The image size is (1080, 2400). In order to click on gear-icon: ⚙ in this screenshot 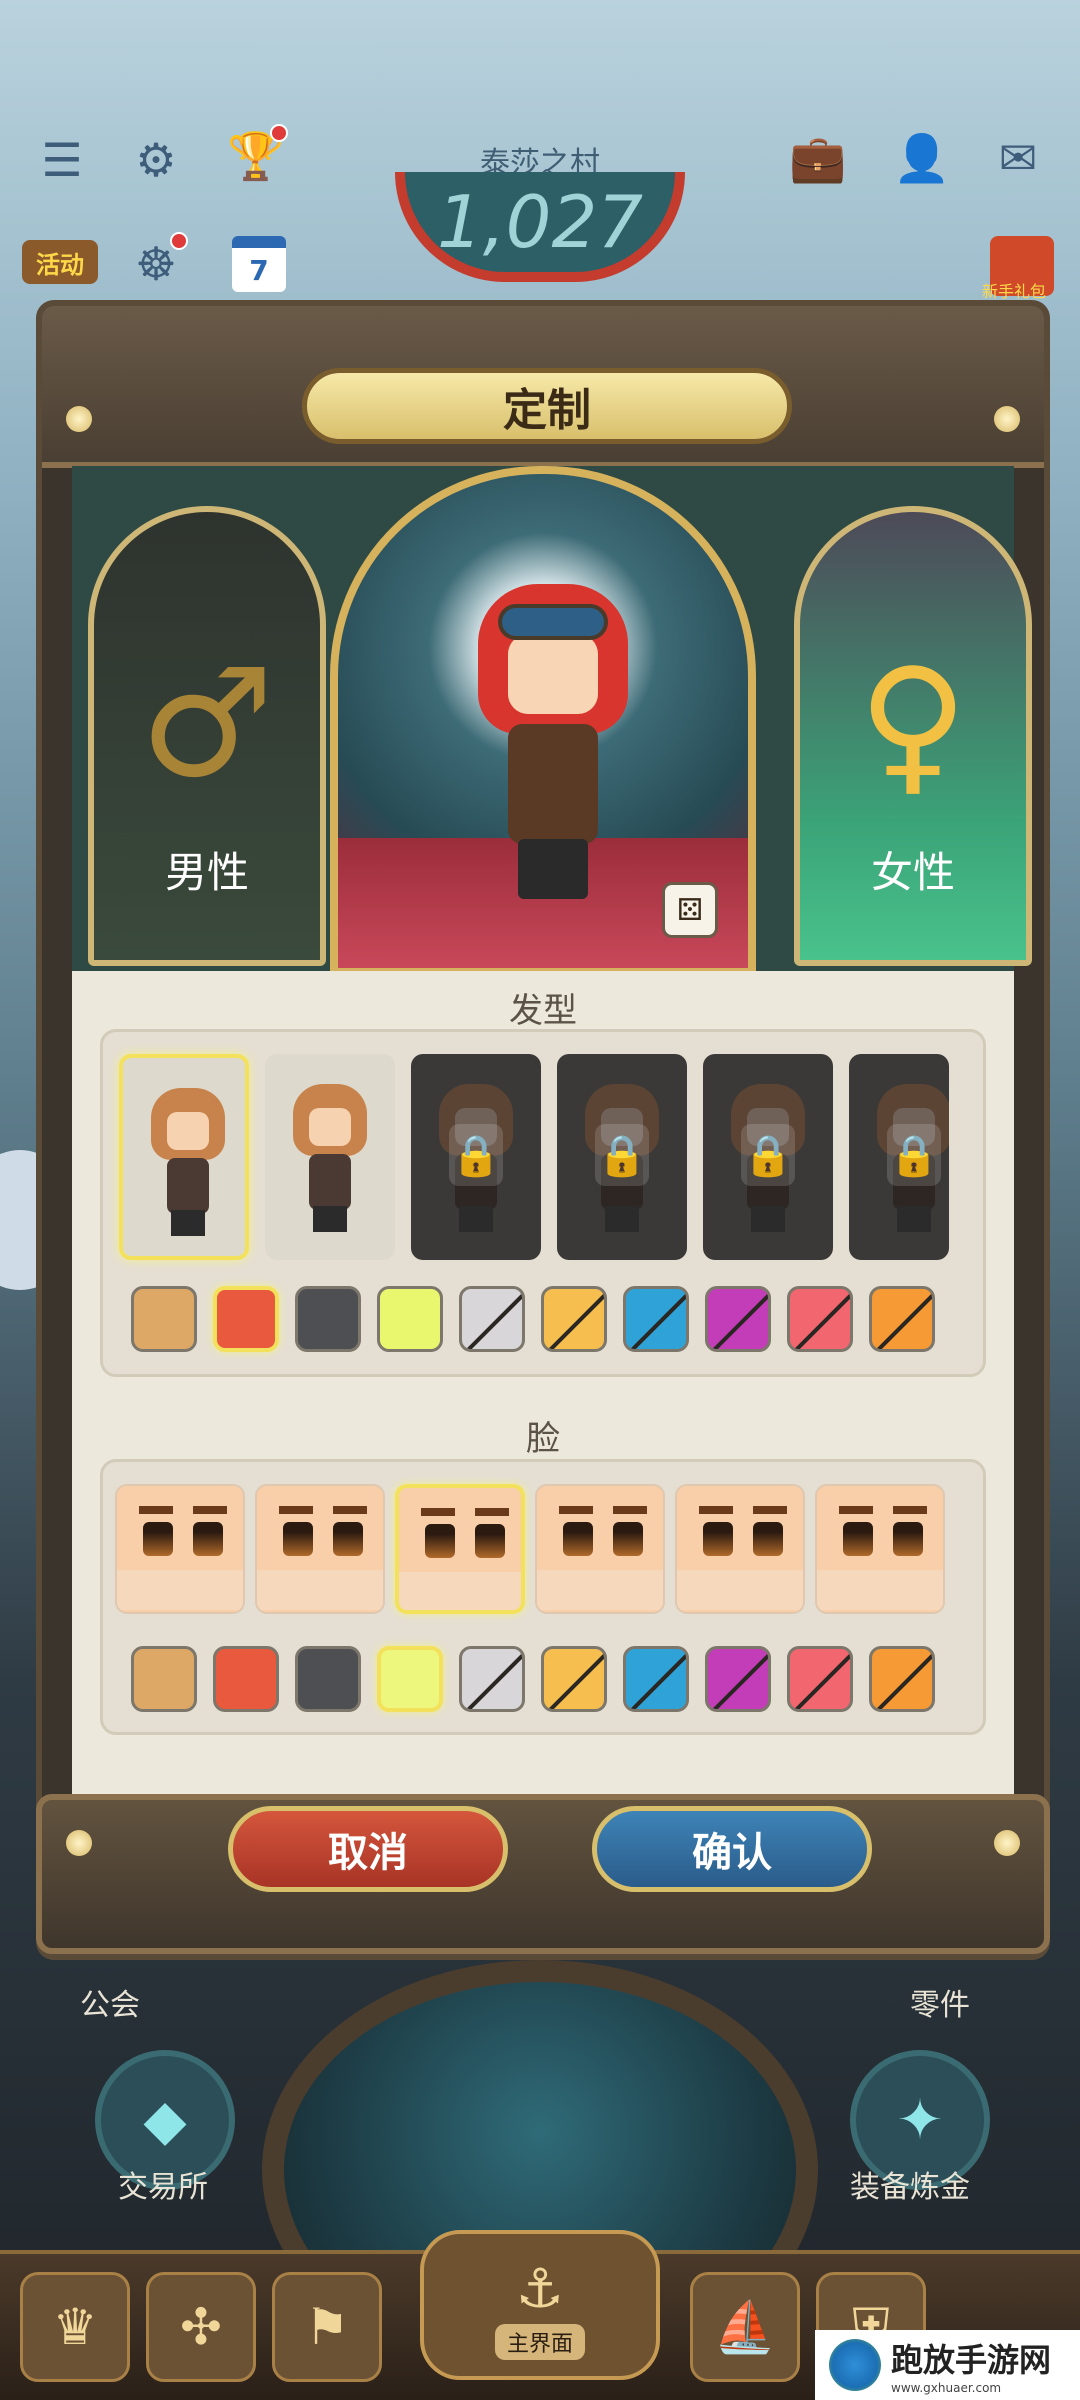, I will do `click(156, 160)`.